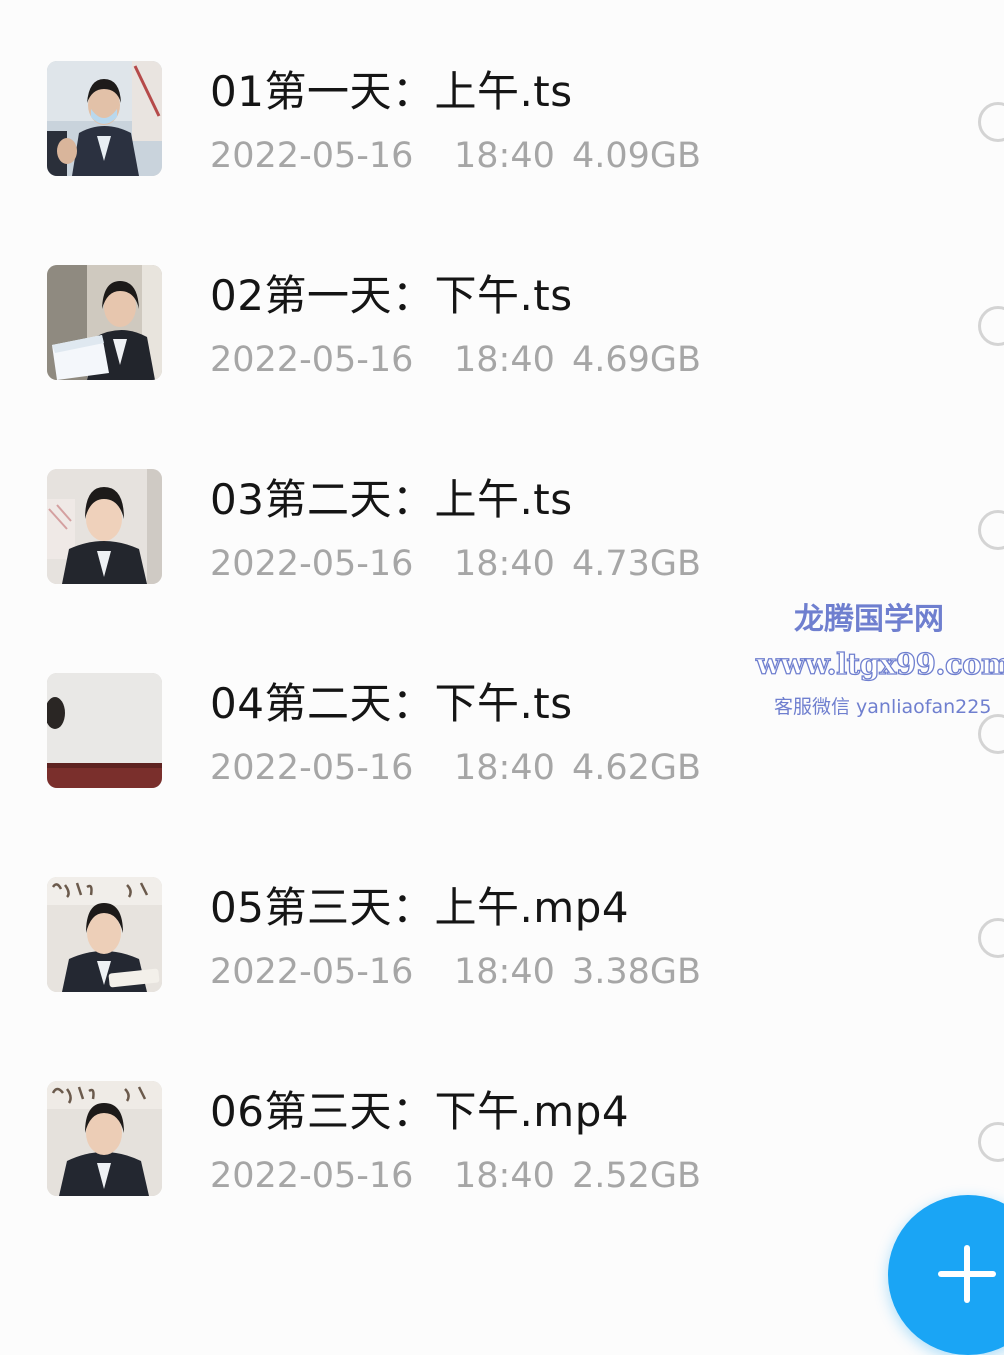 Image resolution: width=1004 pixels, height=1355 pixels. What do you see at coordinates (637, 156) in the screenshot?
I see `file-size: 4.09GB` at bounding box center [637, 156].